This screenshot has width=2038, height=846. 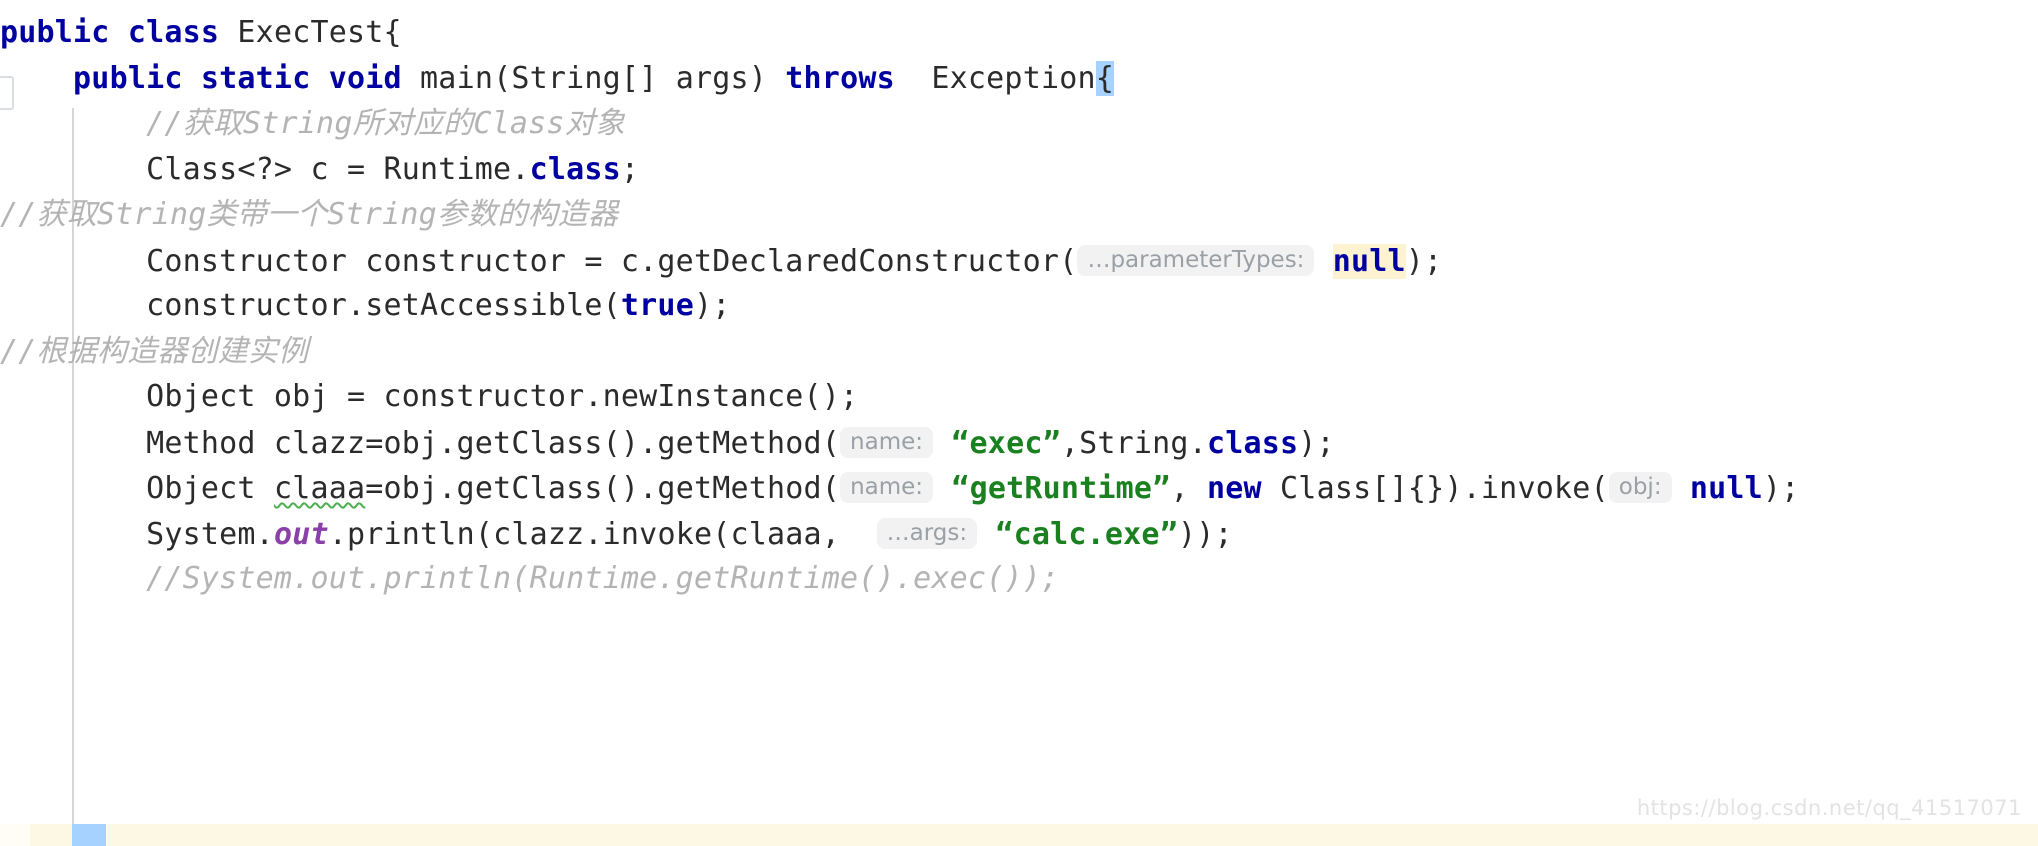 I want to click on line11-prefix: Object, so click(x=137, y=488).